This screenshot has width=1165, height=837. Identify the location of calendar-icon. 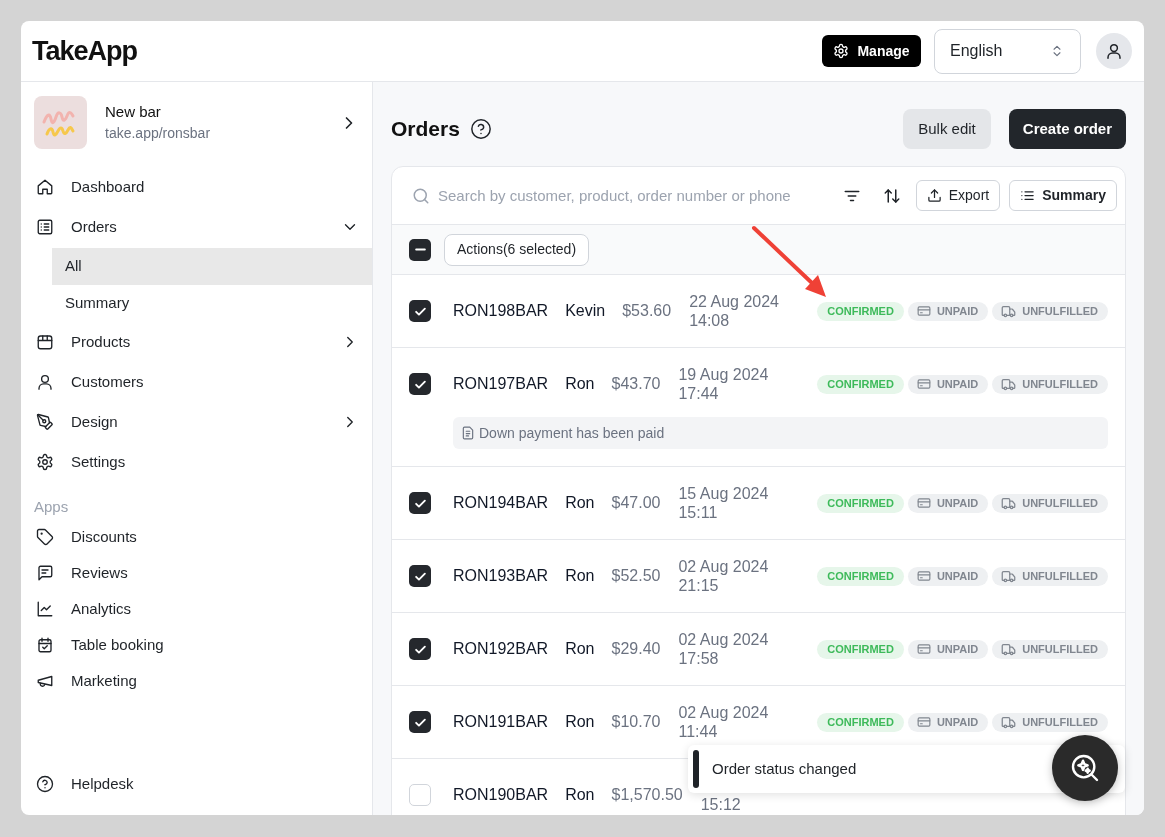
(45, 645).